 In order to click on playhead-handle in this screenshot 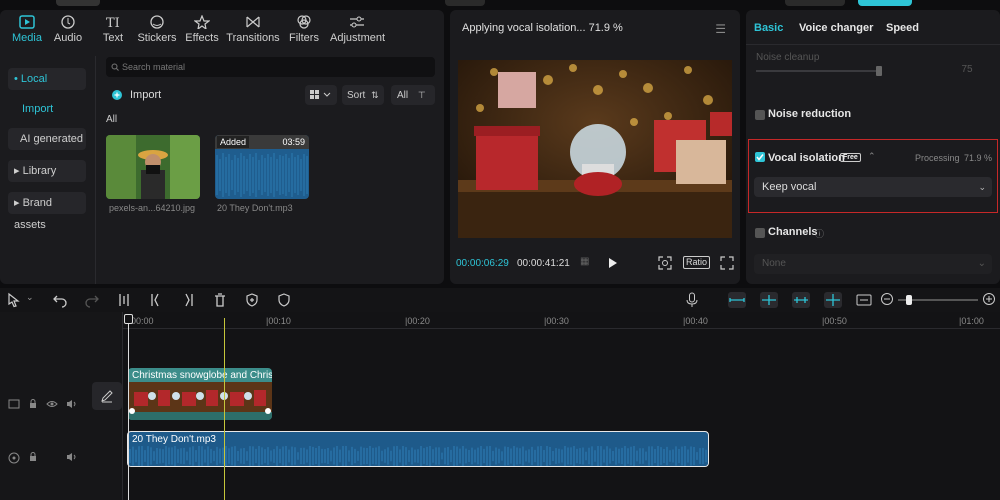, I will do `click(128, 319)`.